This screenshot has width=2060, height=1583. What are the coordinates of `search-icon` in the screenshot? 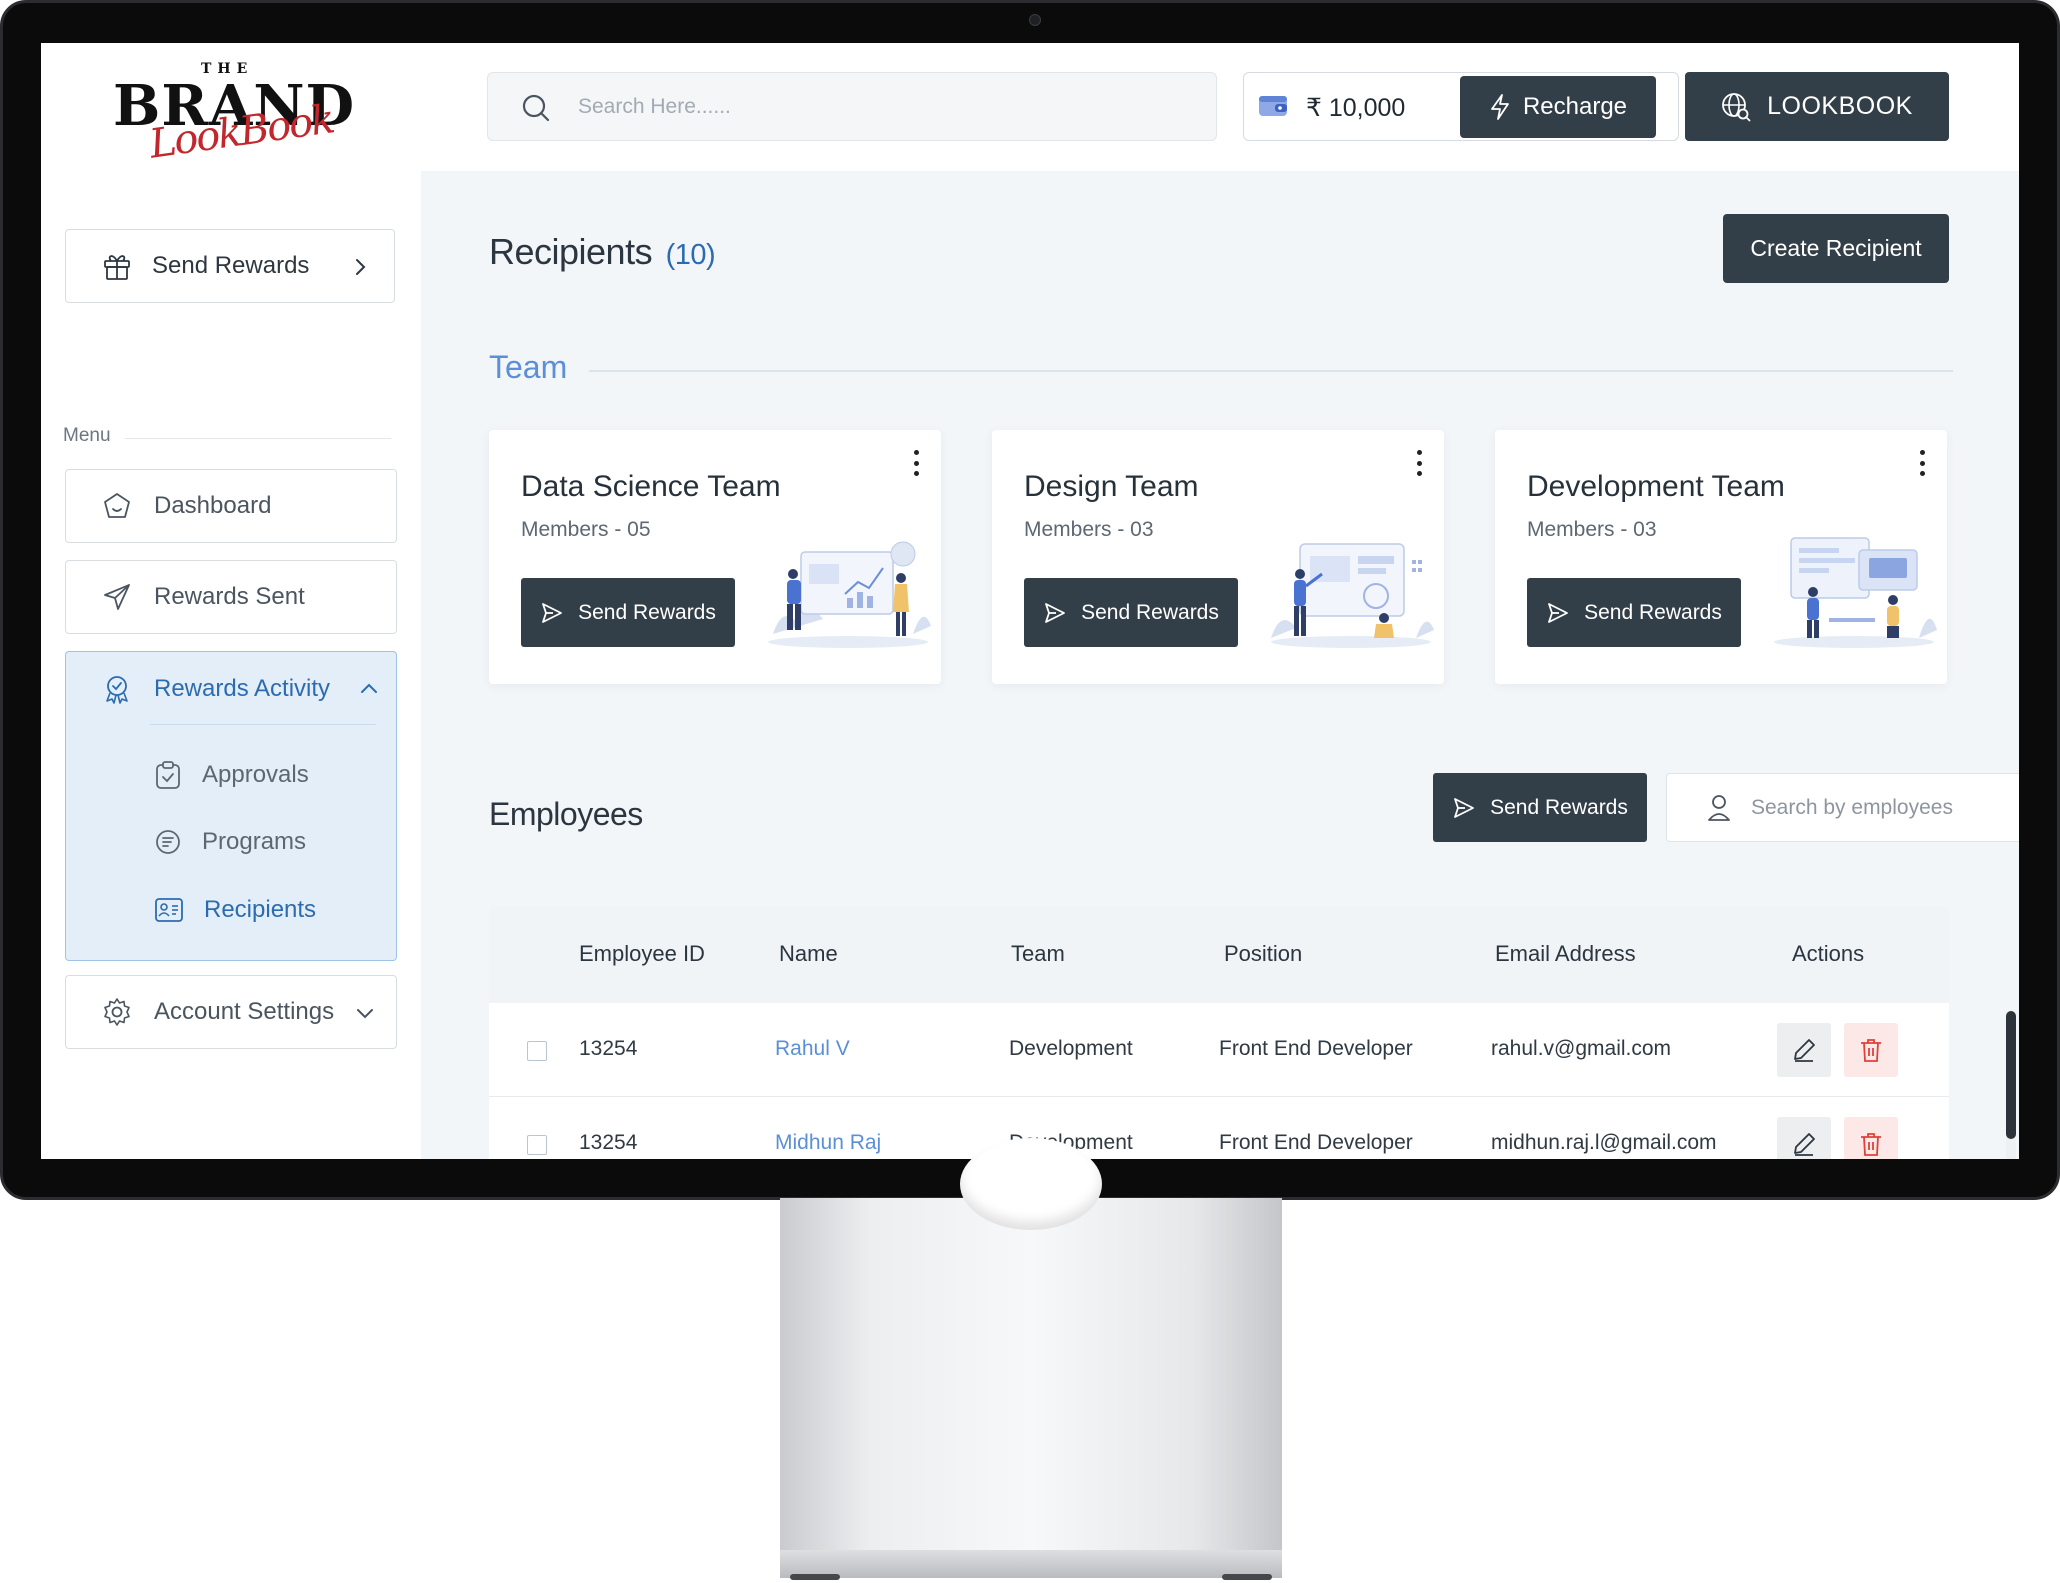 It's located at (536, 108).